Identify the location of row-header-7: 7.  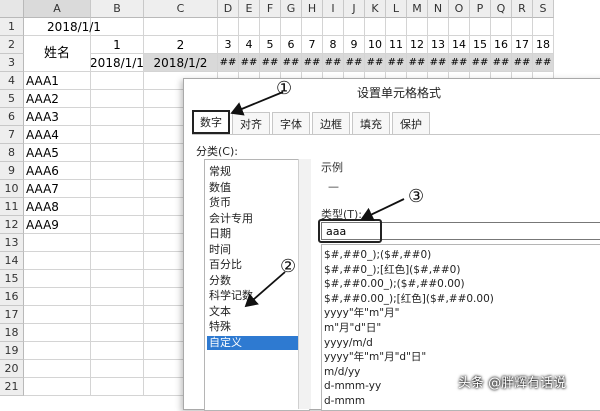
(12, 135).